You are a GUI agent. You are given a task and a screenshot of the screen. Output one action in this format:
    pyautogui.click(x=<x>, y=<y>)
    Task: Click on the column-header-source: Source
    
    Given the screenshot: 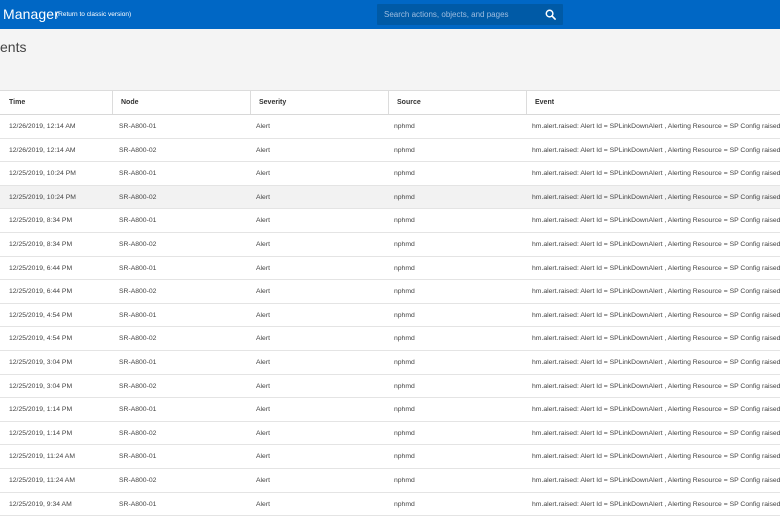 What is the action you would take?
    pyautogui.click(x=457, y=102)
    